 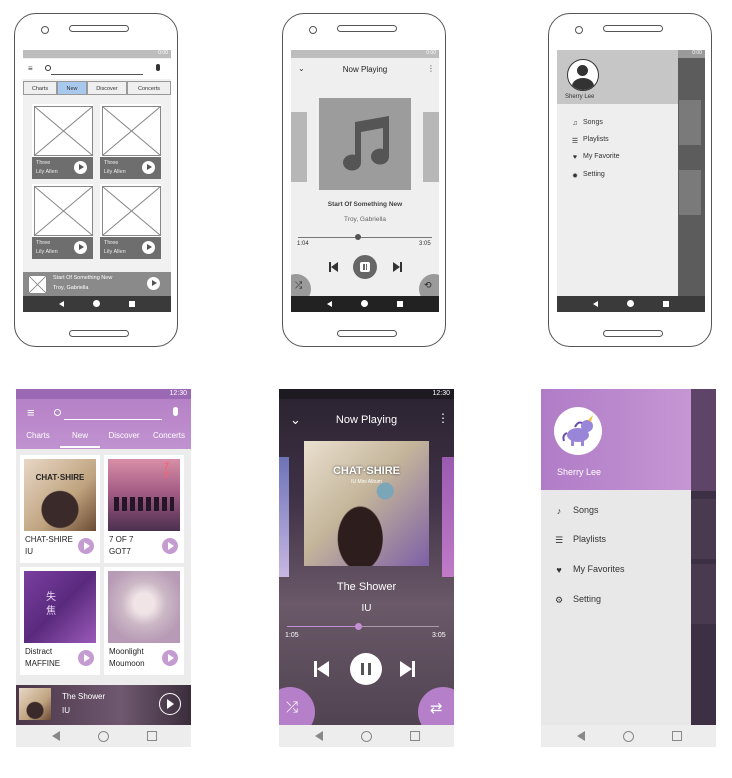 I want to click on menu-item-setting: ⚙ Setting, so click(x=616, y=601).